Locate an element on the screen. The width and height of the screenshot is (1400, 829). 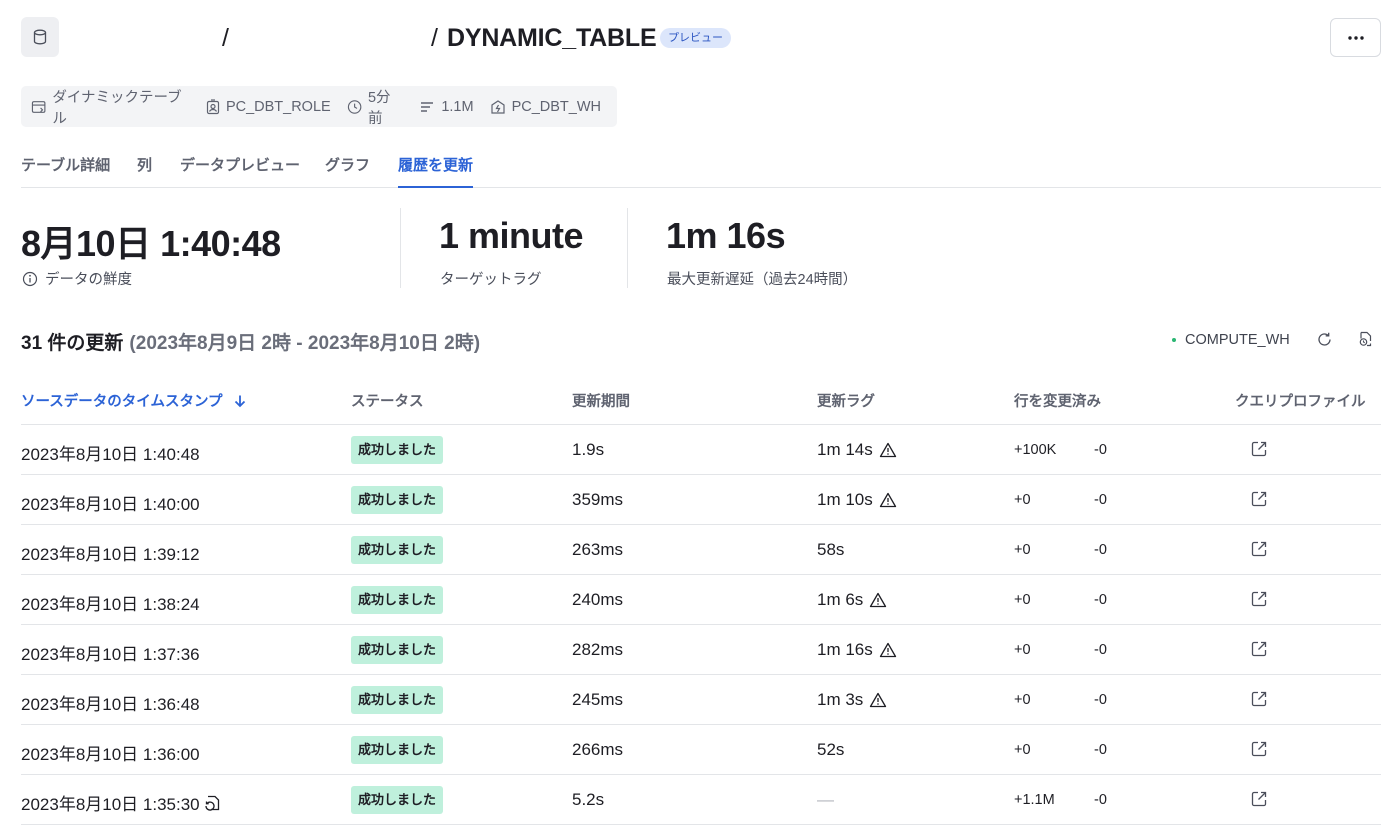
table-row: 2023年8月10日 1:36:00 成功しました 266ms 52s +0 -0 is located at coordinates (701, 750).